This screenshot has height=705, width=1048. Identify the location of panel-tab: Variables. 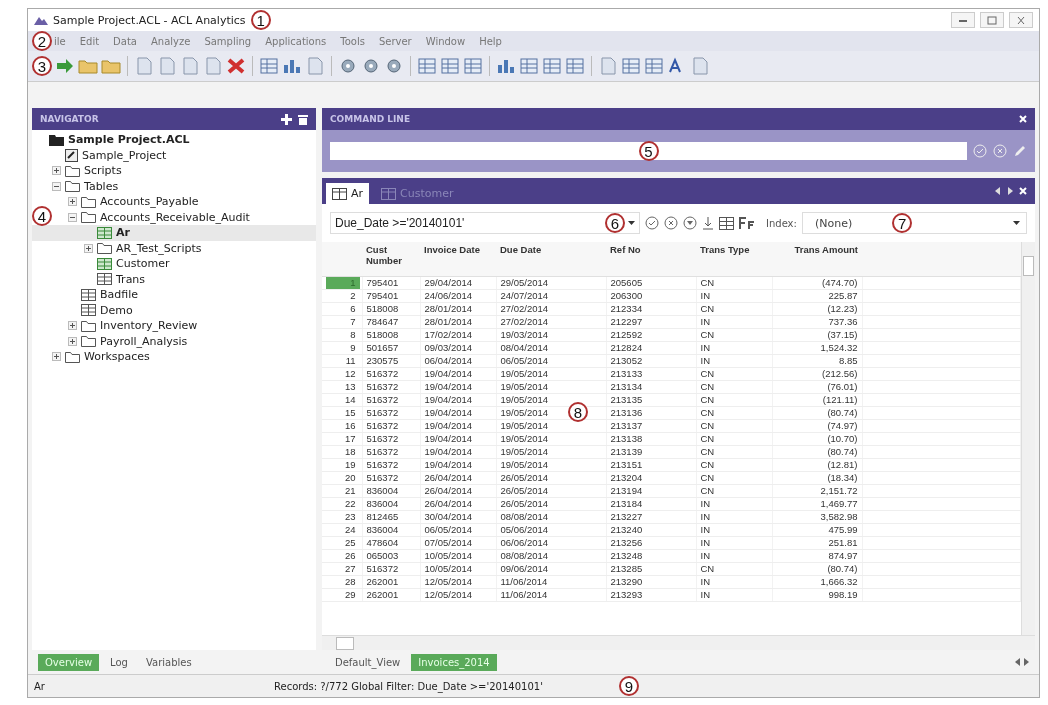
(168, 662).